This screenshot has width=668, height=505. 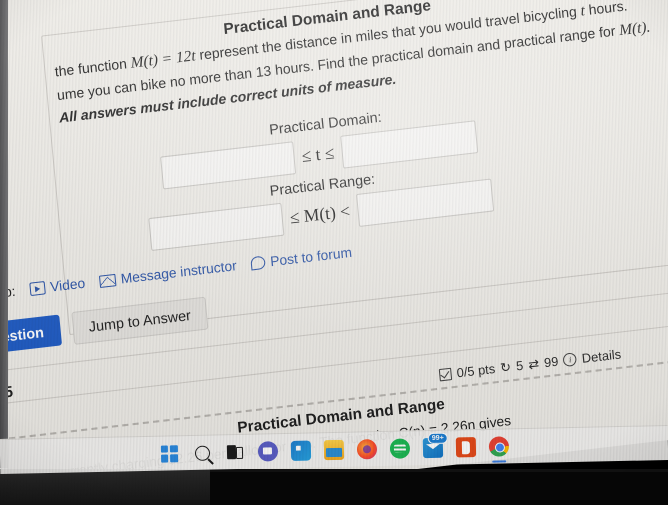 What do you see at coordinates (367, 449) in the screenshot?
I see `firefox-icon` at bounding box center [367, 449].